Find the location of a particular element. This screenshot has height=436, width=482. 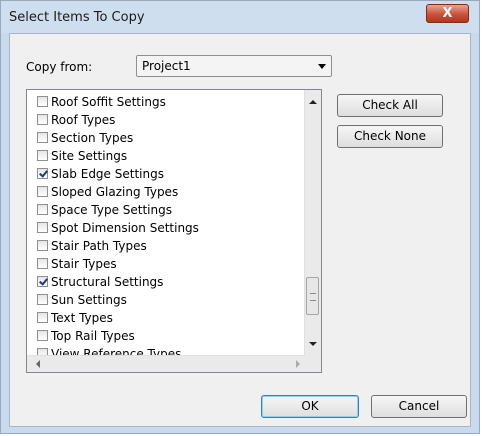

list-item: Roof Soffit Settings is located at coordinates (169, 102).